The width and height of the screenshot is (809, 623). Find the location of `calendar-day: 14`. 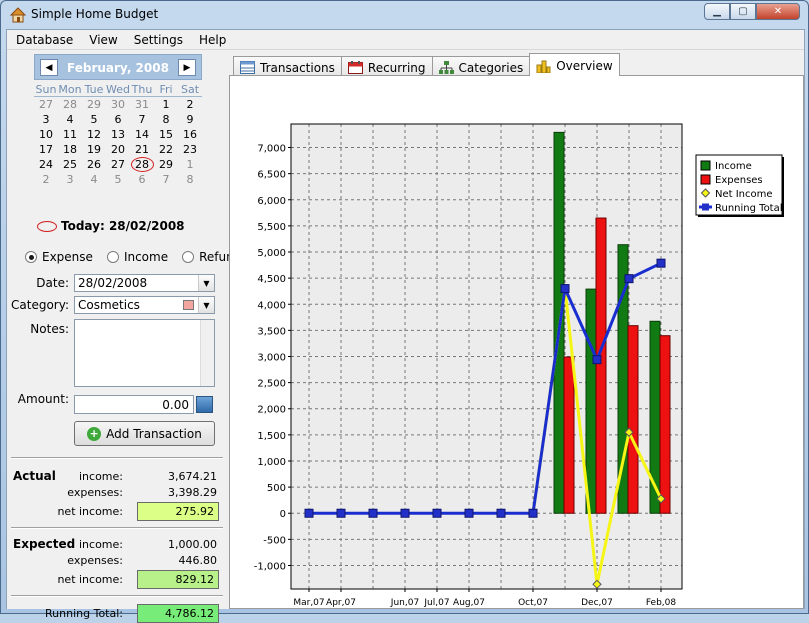

calendar-day: 14 is located at coordinates (142, 134).